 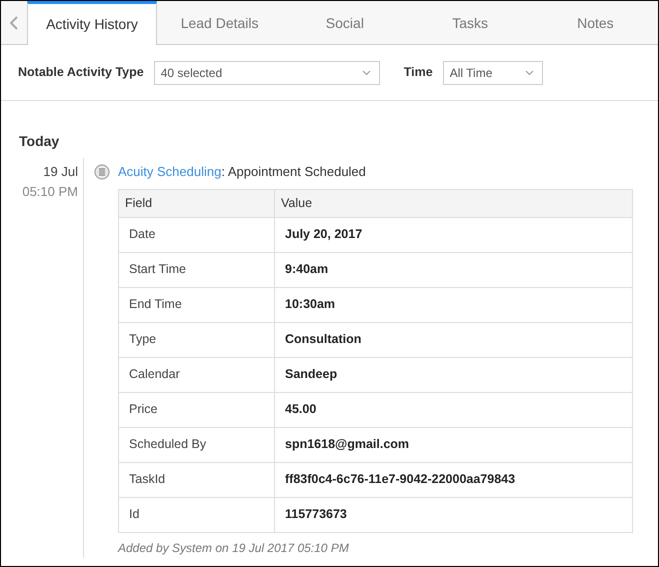 I want to click on list-icon, so click(x=102, y=172).